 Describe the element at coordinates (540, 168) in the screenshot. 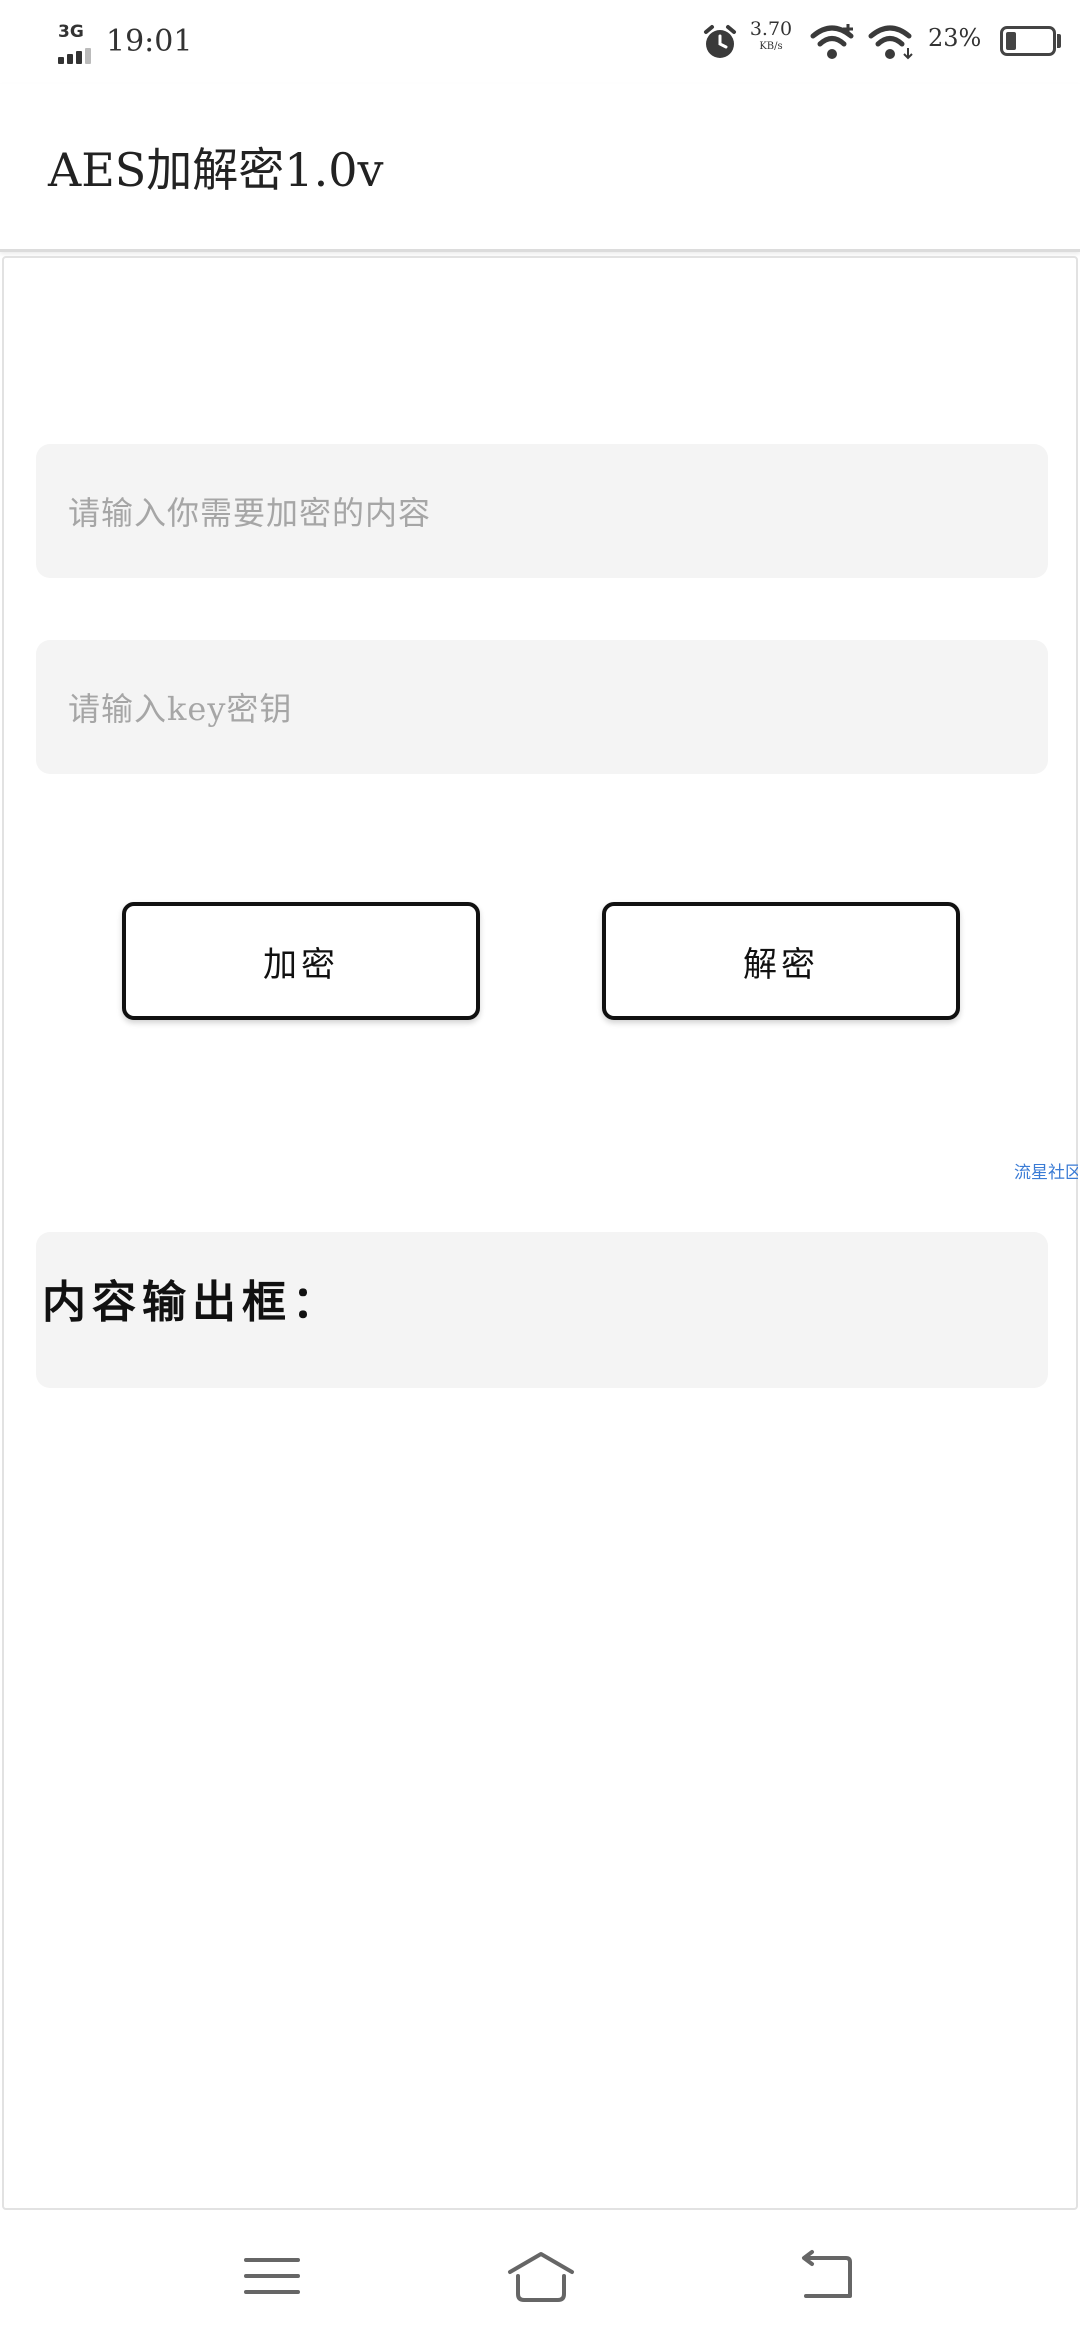

I see `app-bar: AES加解密1.0v` at that location.